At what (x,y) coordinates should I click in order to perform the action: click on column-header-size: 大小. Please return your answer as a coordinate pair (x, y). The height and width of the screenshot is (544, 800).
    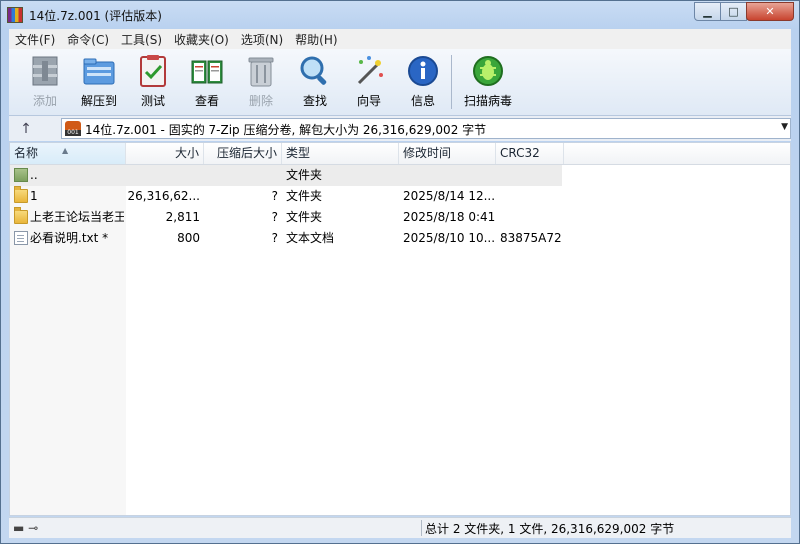
    Looking at the image, I should click on (165, 153).